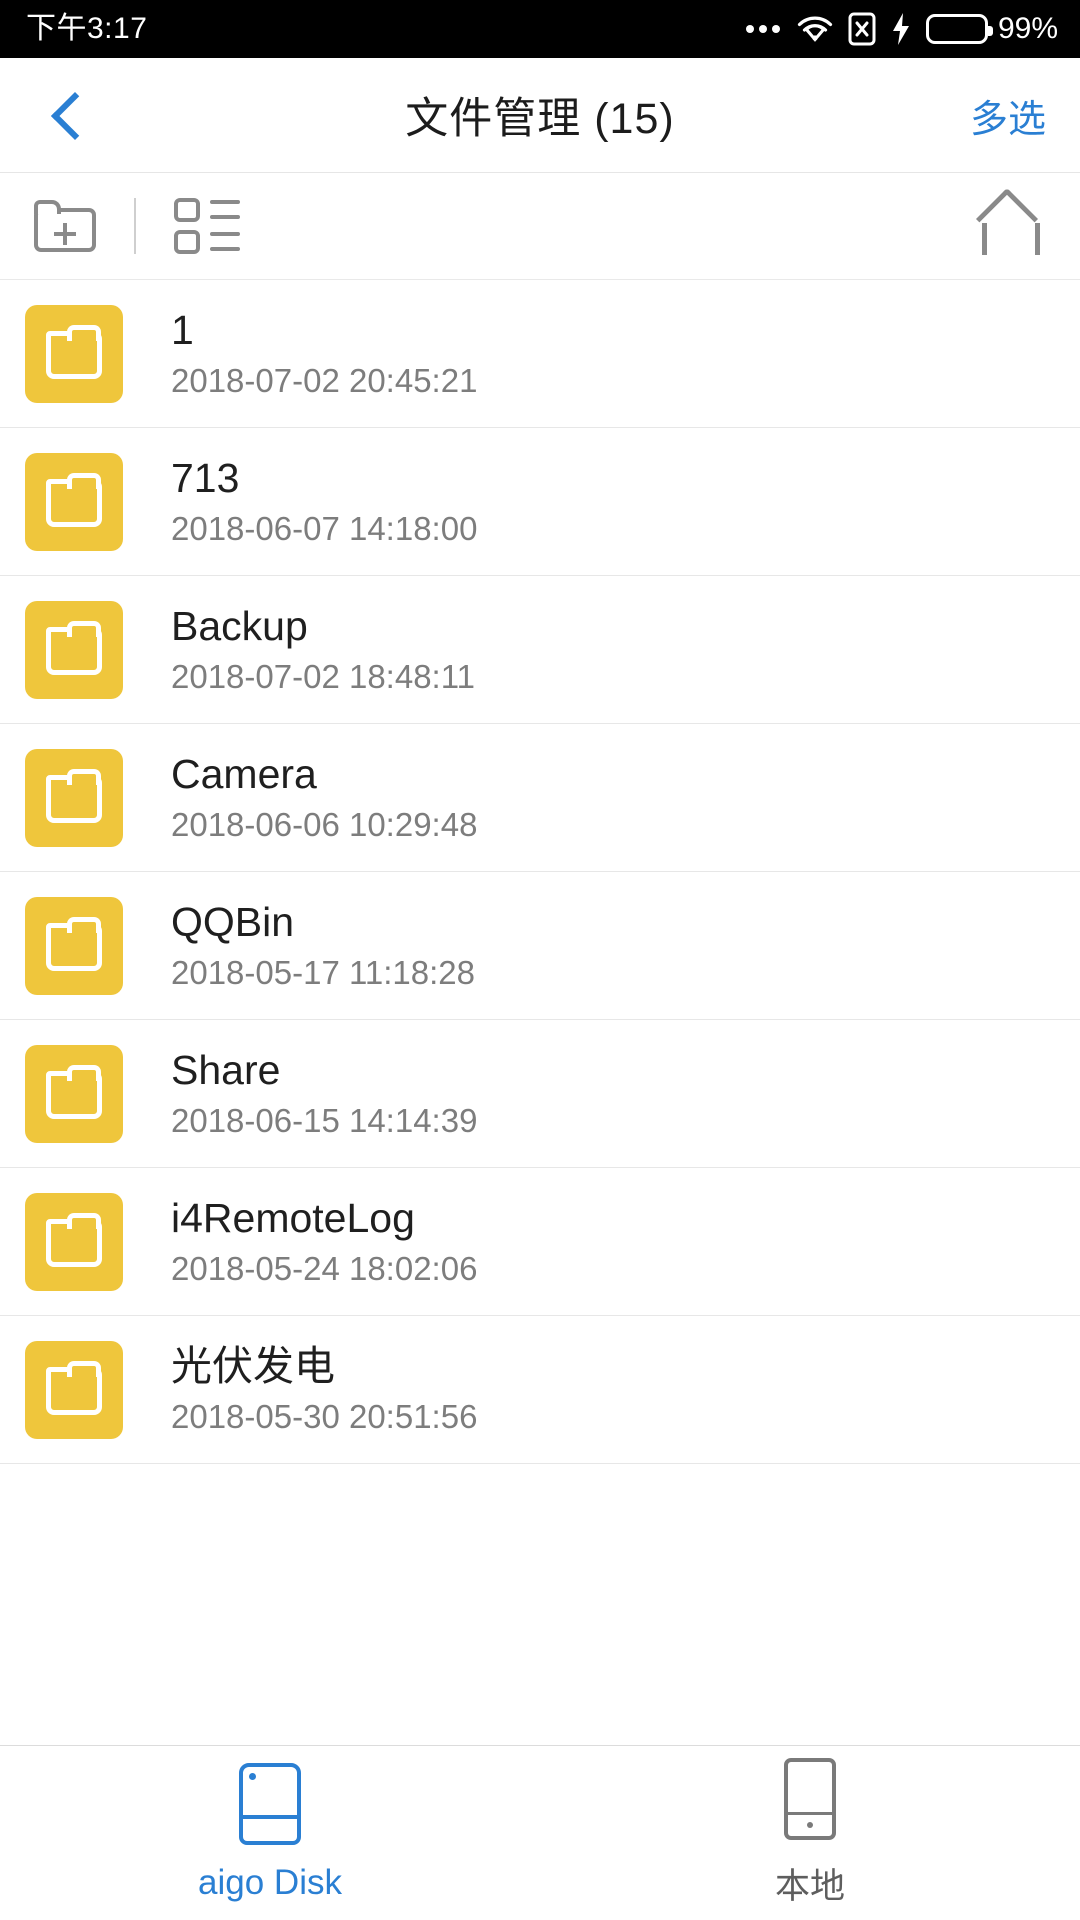 The height and width of the screenshot is (1920, 1080). I want to click on home-button, so click(1009, 221).